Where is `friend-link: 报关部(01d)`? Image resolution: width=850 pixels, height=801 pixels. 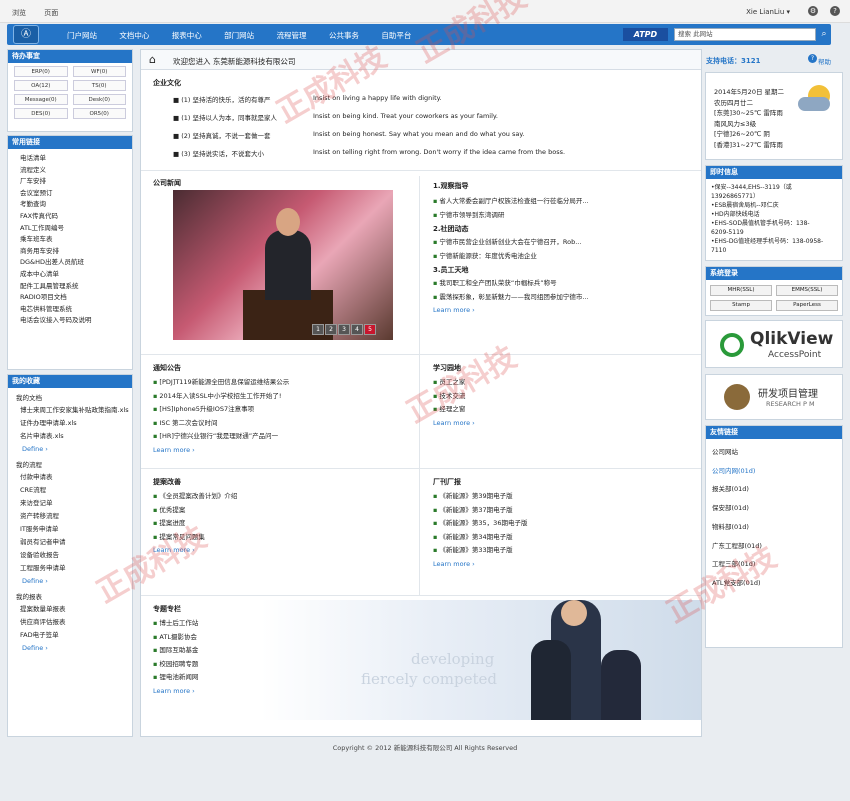
friend-link: 报关部(01d) is located at coordinates (774, 489).